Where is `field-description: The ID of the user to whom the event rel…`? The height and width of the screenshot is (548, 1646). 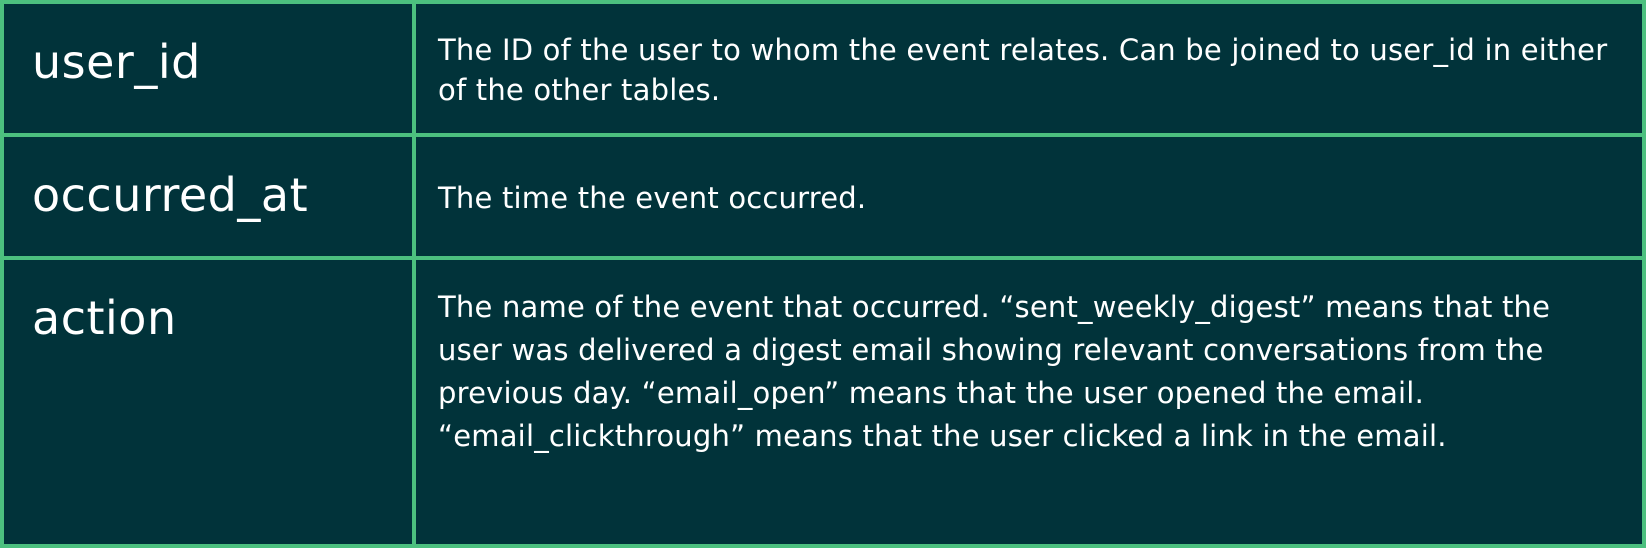
field-description: The ID of the user to whom the event rel… is located at coordinates (1023, 70).